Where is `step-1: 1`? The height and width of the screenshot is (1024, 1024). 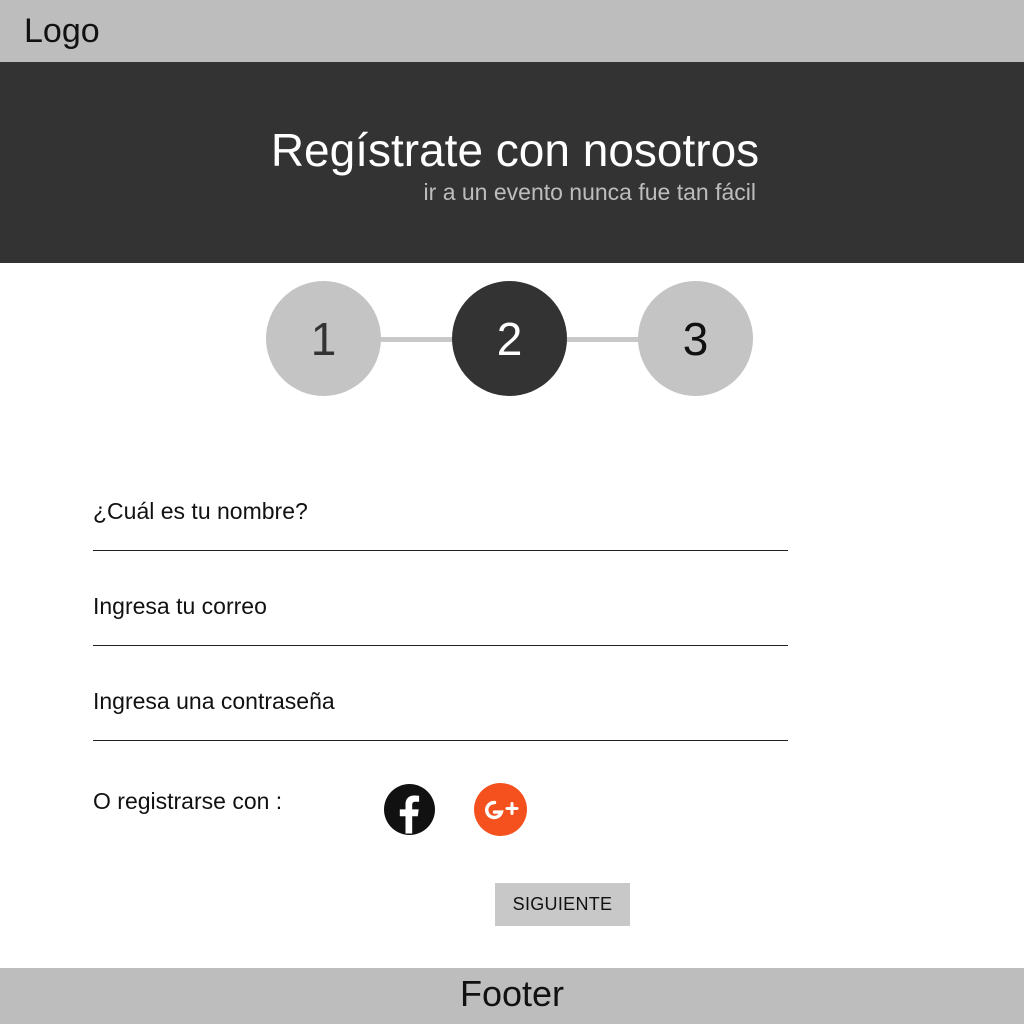 step-1: 1 is located at coordinates (323, 338).